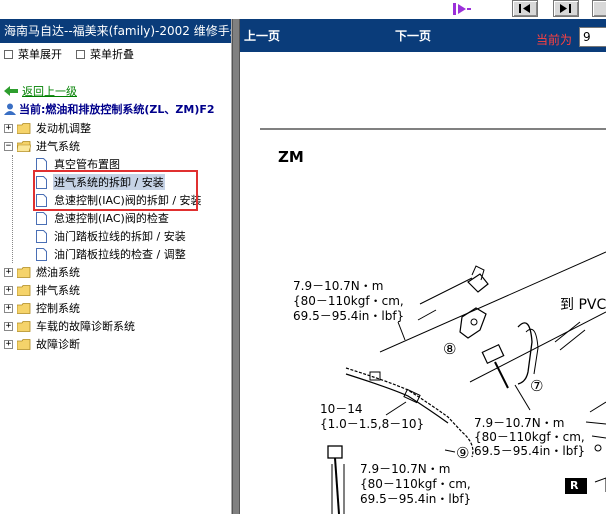  What do you see at coordinates (11, 91) in the screenshot?
I see `back-arrow-icon` at bounding box center [11, 91].